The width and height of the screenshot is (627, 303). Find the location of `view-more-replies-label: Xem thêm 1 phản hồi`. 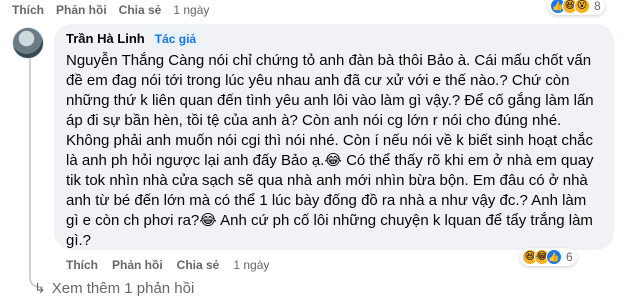

view-more-replies-label: Xem thêm 1 phản hồi is located at coordinates (123, 288).